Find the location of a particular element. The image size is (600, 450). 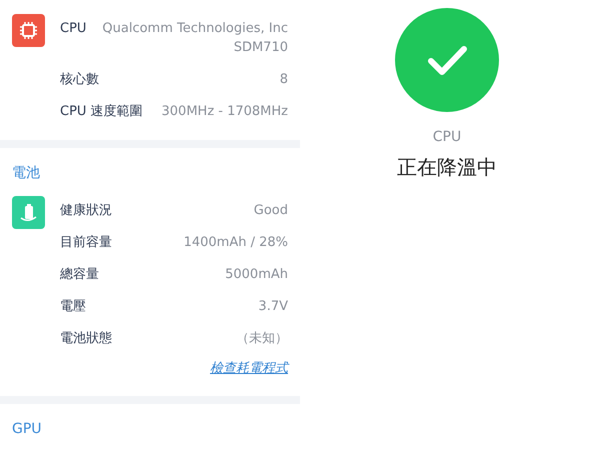

row-value: 8 is located at coordinates (284, 80).